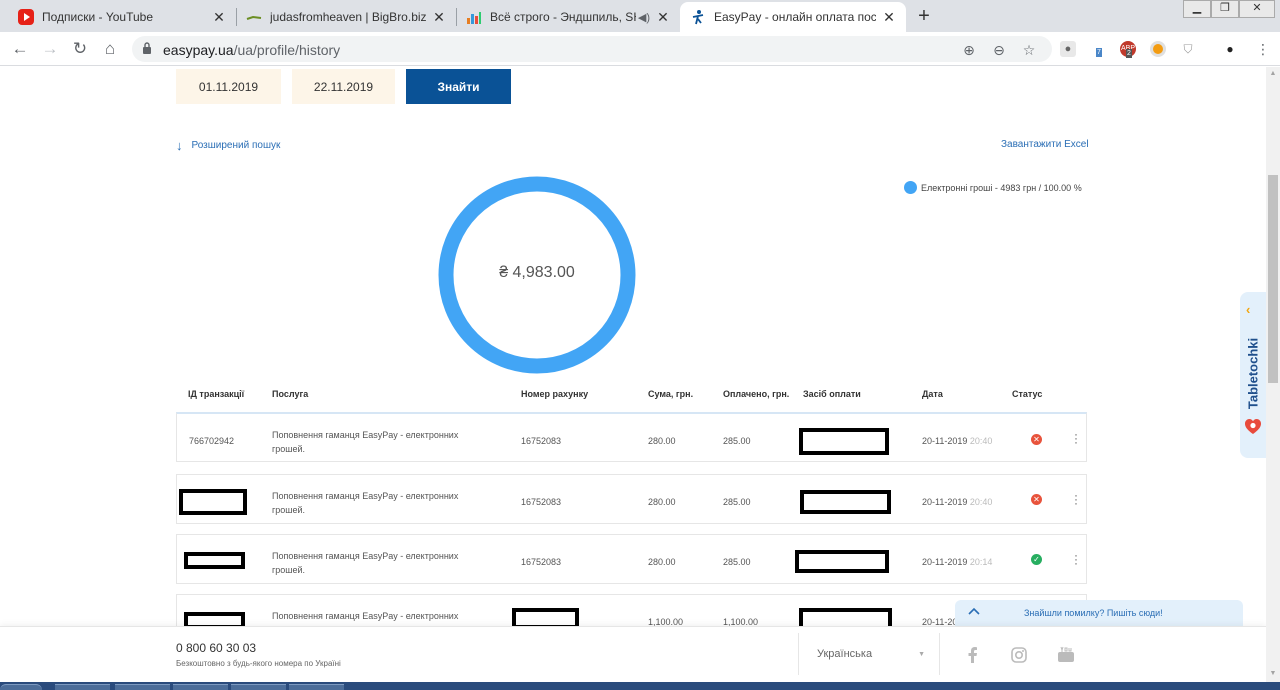  What do you see at coordinates (213, 502) in the screenshot?
I see `redacted-transaction-id` at bounding box center [213, 502].